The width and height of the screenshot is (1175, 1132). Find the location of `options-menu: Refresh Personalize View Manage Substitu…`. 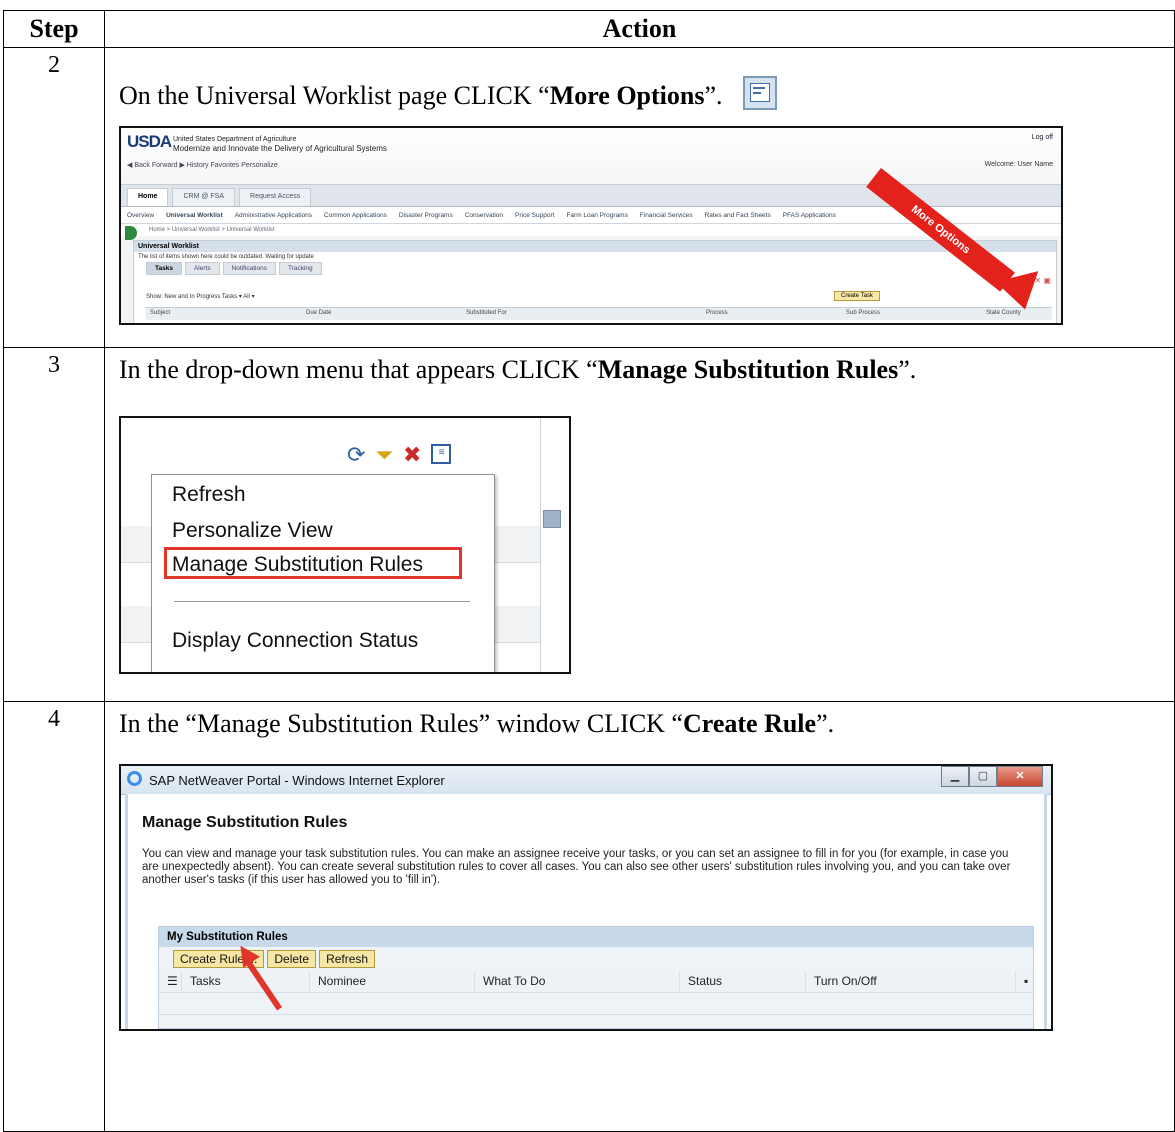

options-menu: Refresh Personalize View Manage Substitu… is located at coordinates (323, 573).